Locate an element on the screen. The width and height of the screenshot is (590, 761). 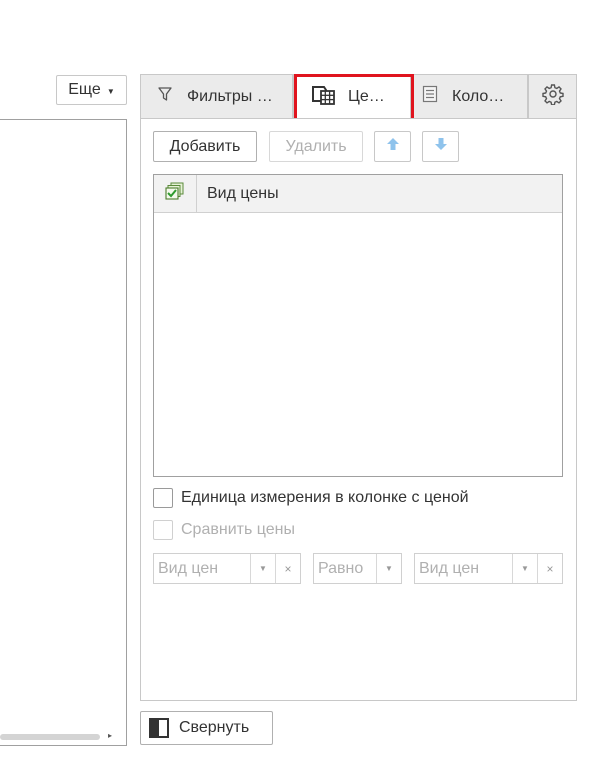
checkmark-stack-icon is located at coordinates (175, 193).